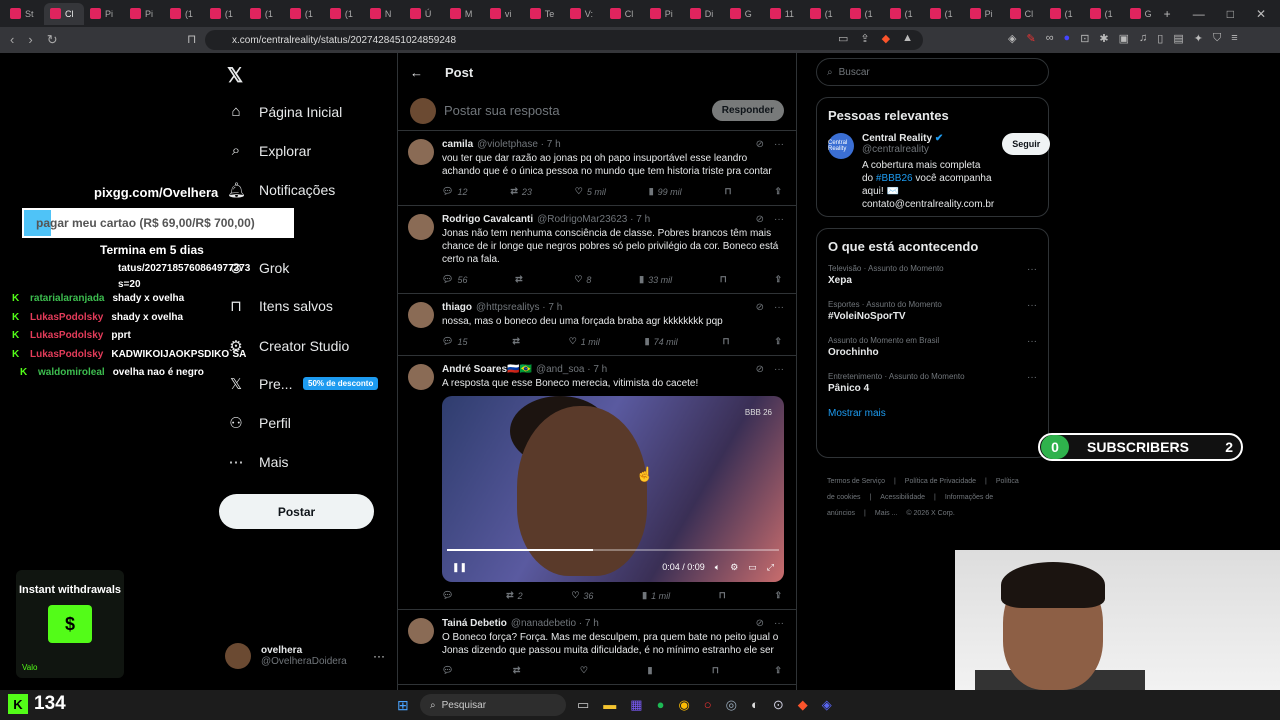  I want to click on extension-icon: ▣, so click(1124, 38).